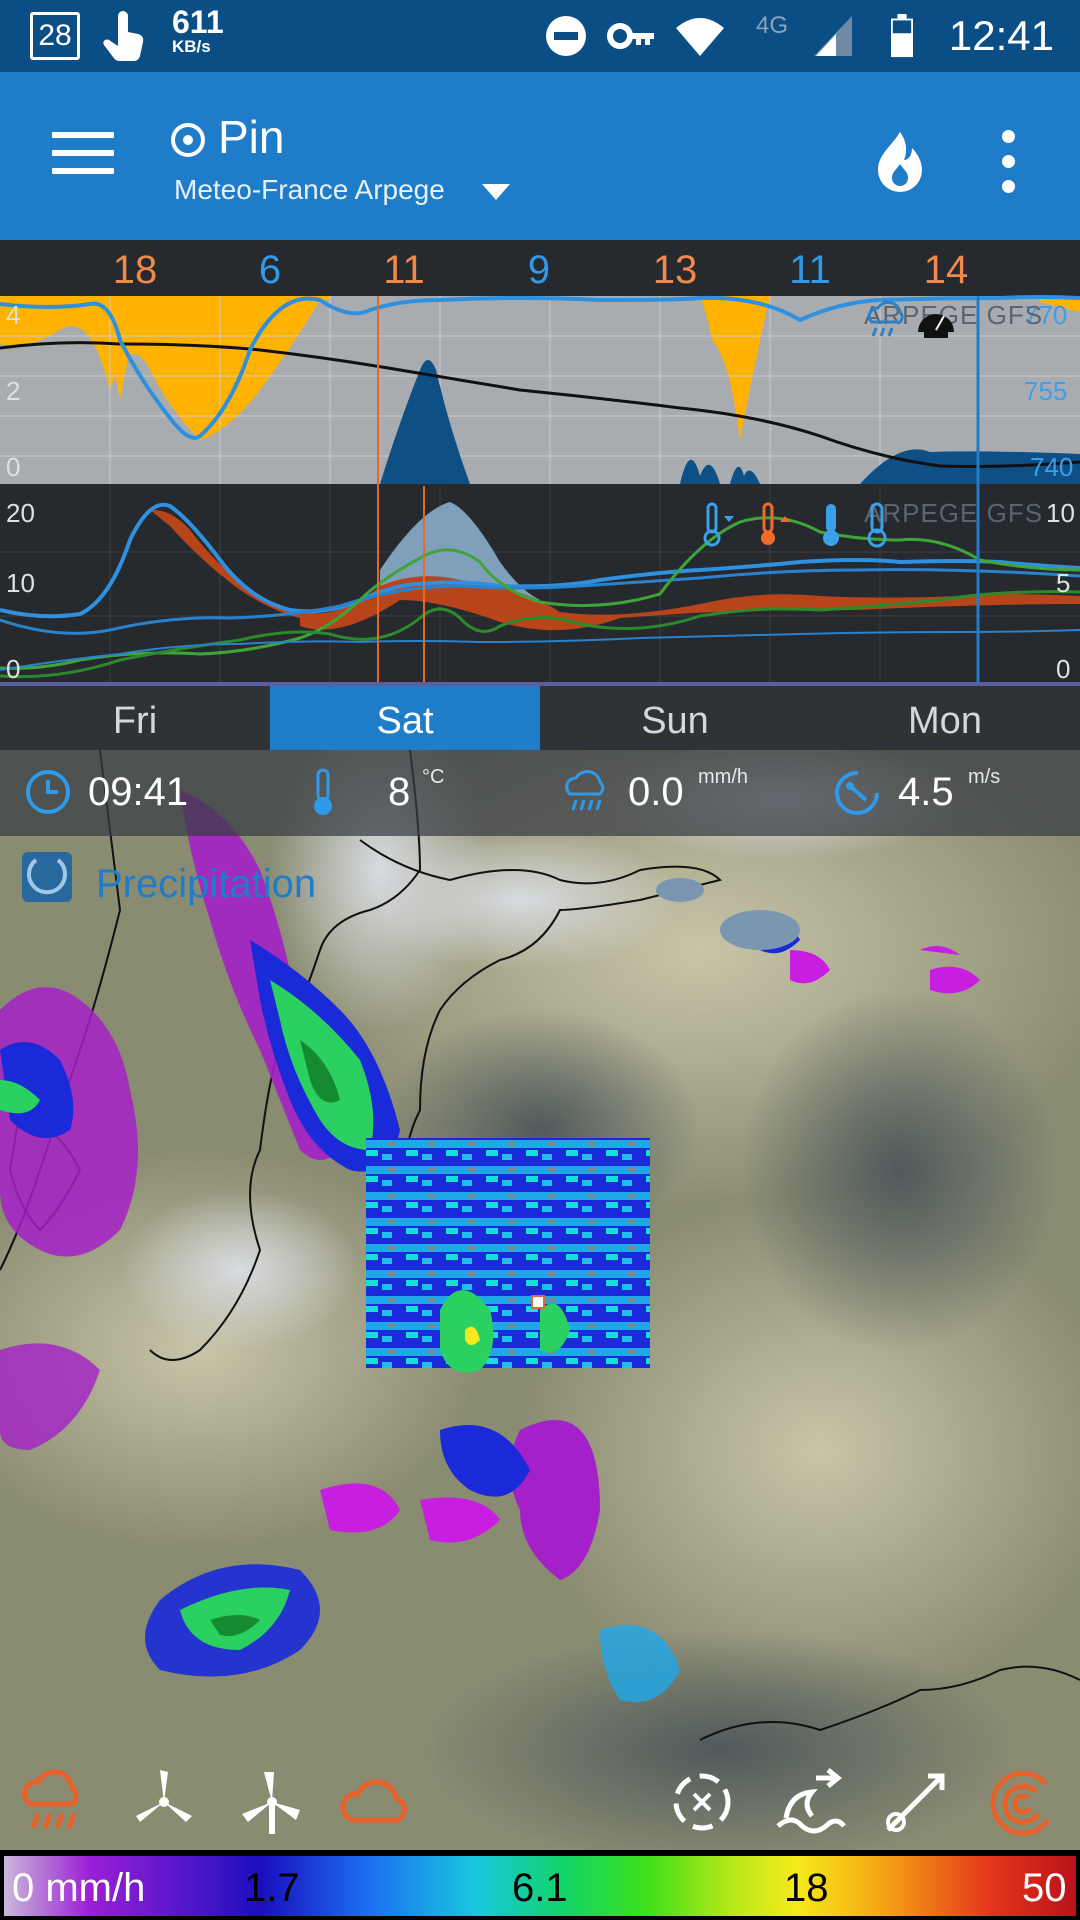 This screenshot has width=1080, height=1920. I want to click on battery-icon, so click(902, 36).